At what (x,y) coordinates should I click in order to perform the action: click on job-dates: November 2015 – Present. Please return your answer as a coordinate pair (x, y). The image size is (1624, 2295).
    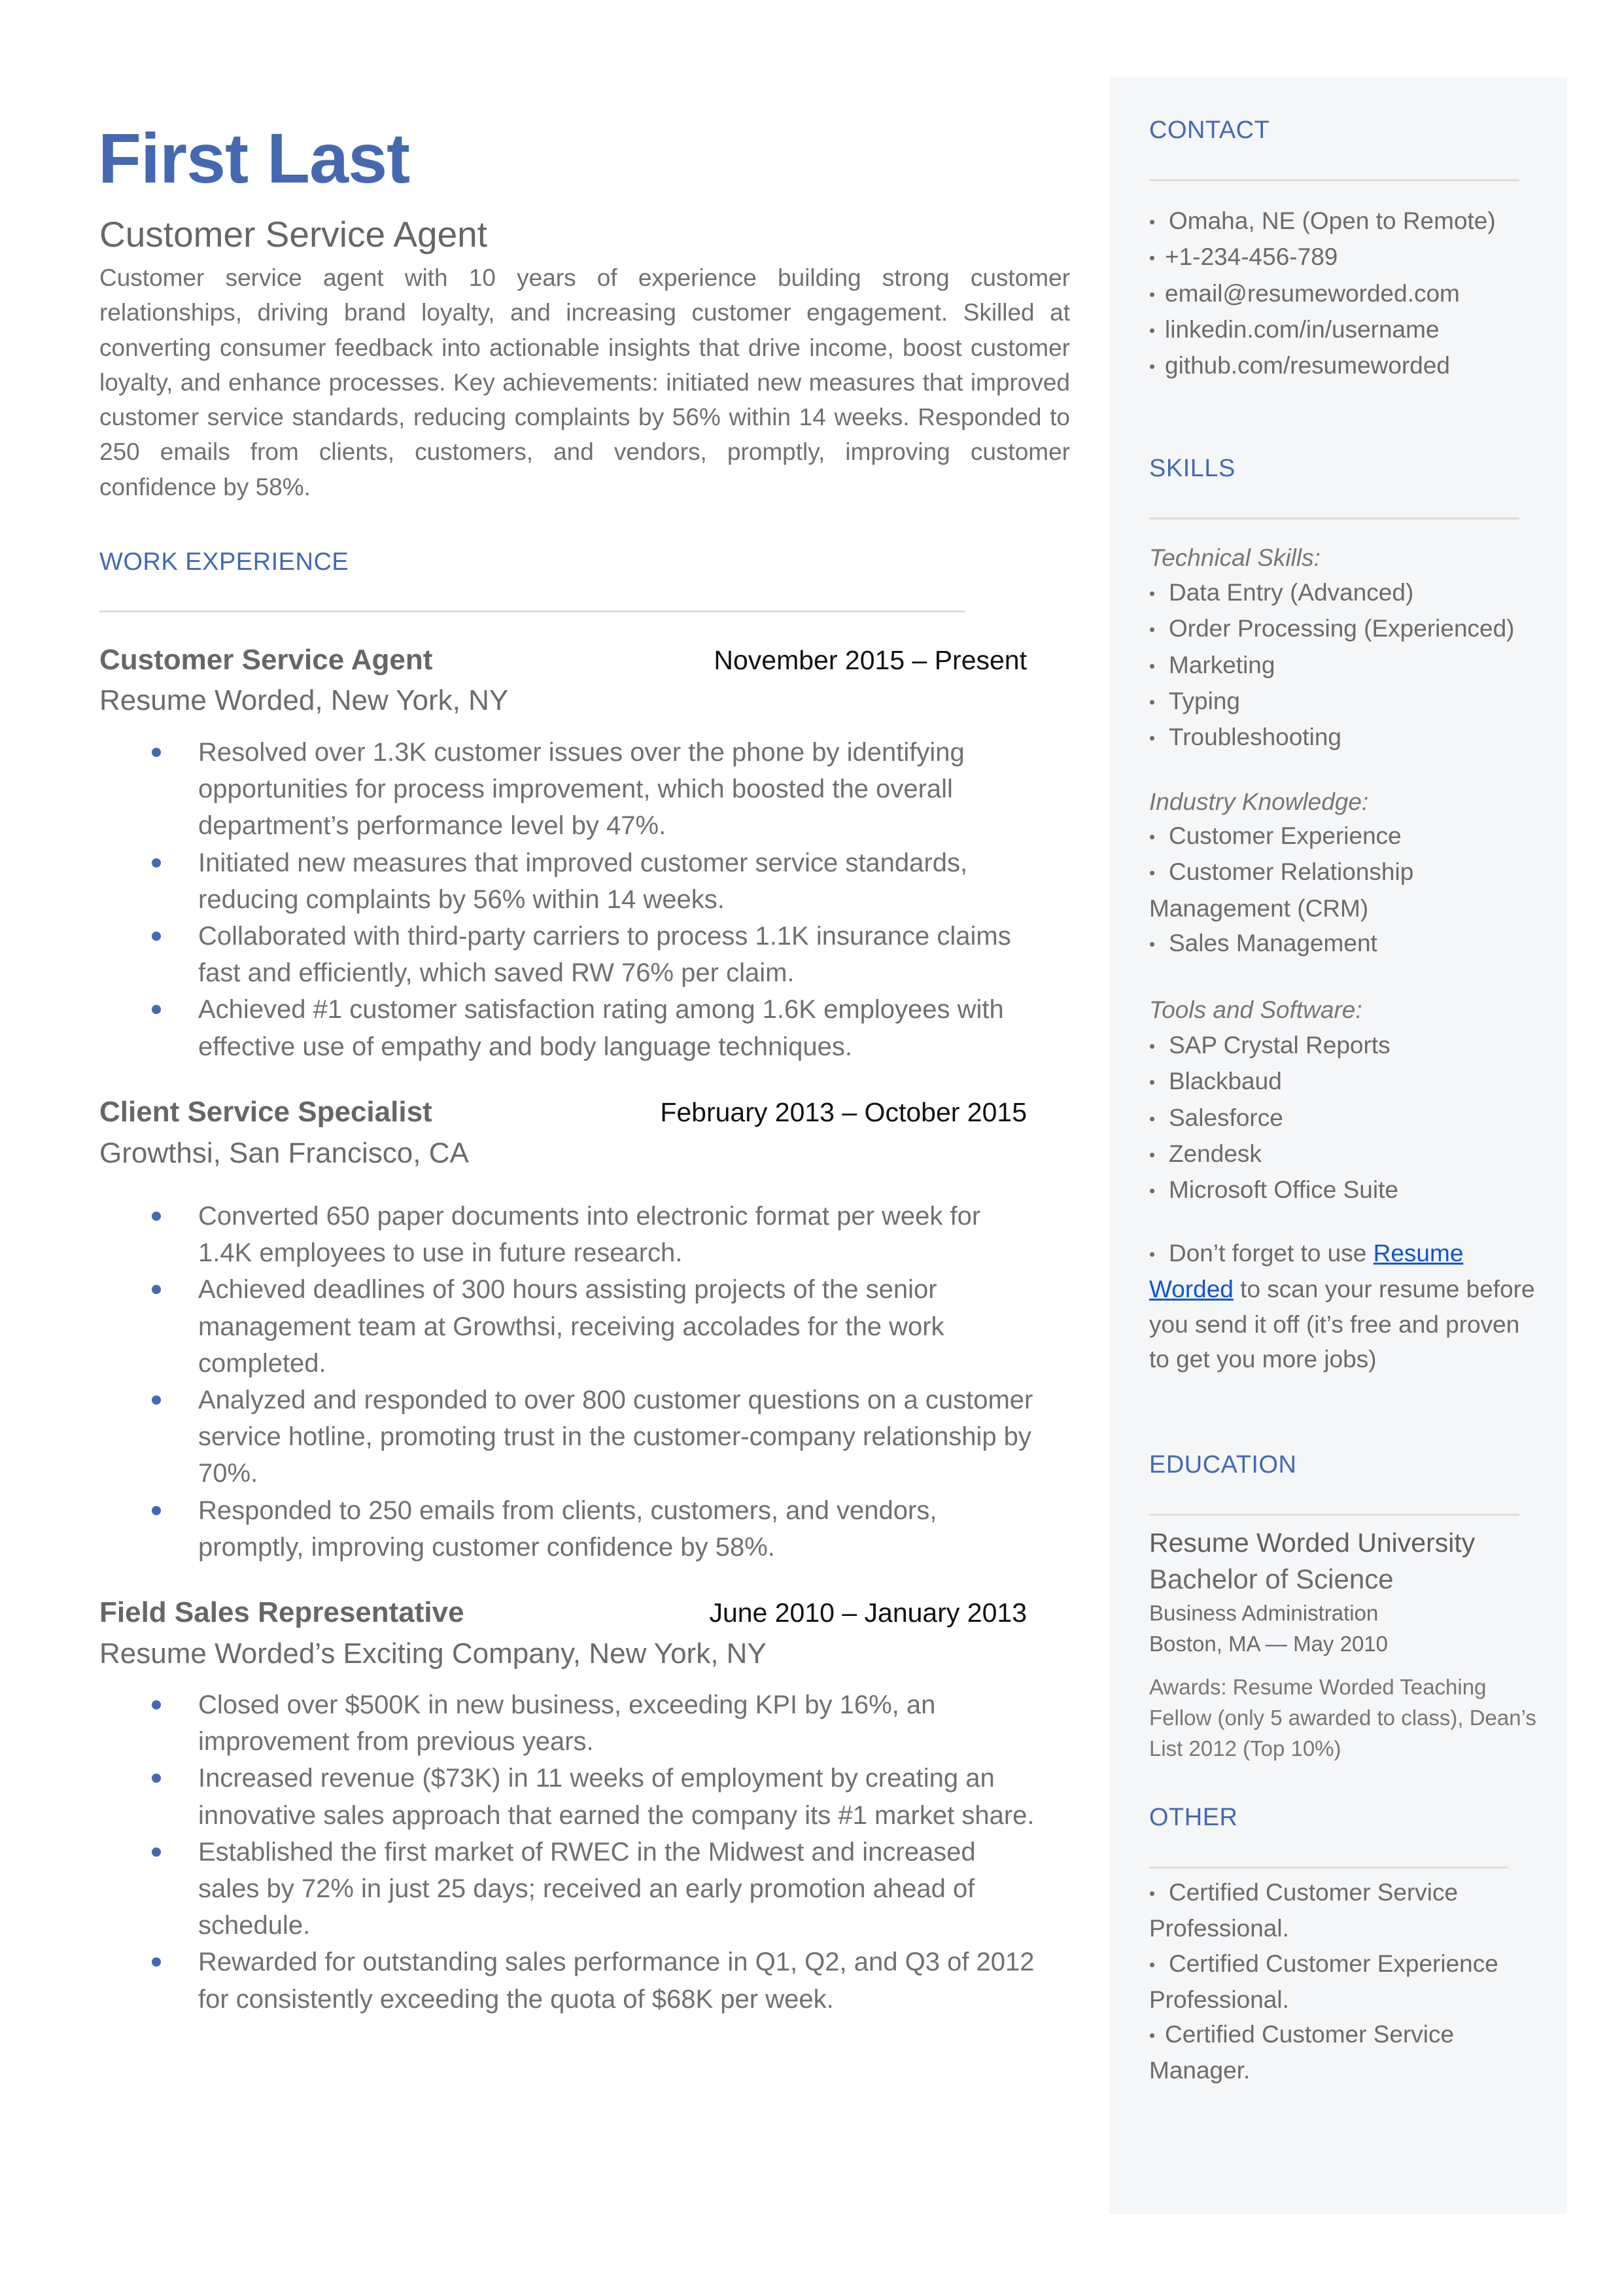
    Looking at the image, I should click on (870, 660).